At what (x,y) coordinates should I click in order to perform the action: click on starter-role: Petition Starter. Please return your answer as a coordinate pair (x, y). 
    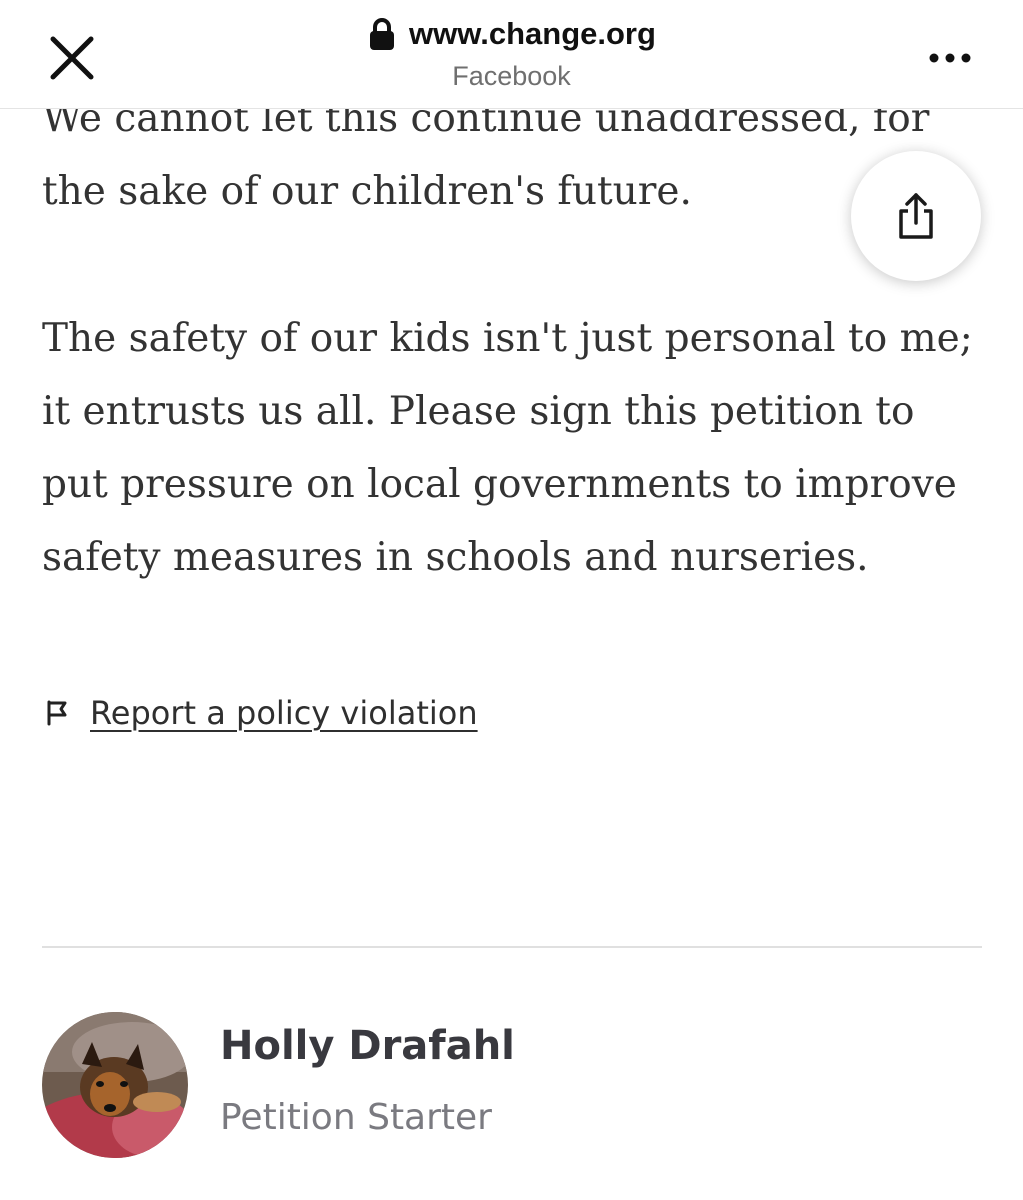
    Looking at the image, I should click on (356, 1117).